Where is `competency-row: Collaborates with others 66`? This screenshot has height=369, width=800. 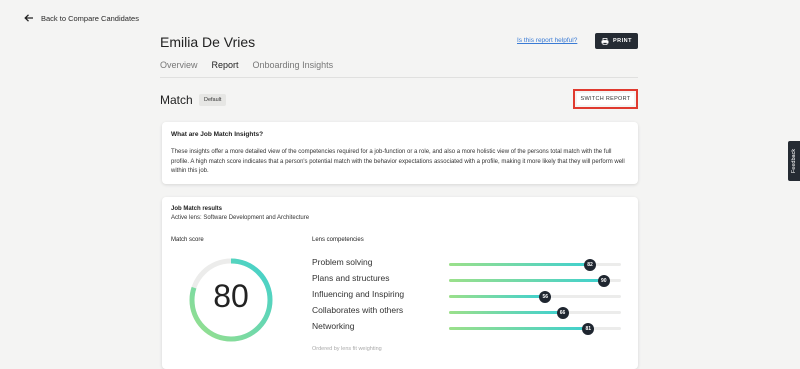
competency-row: Collaborates with others 66 is located at coordinates (467, 312).